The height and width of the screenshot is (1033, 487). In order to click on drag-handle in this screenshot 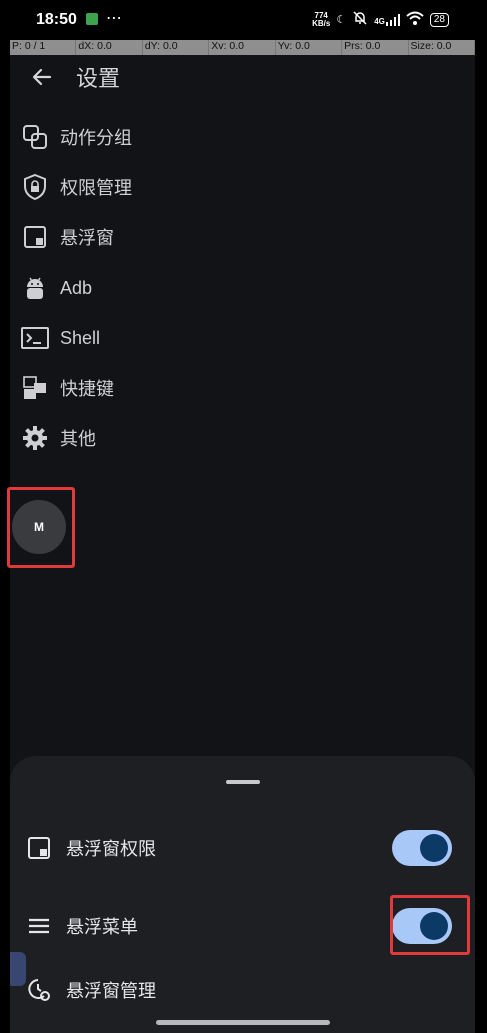, I will do `click(243, 782)`.